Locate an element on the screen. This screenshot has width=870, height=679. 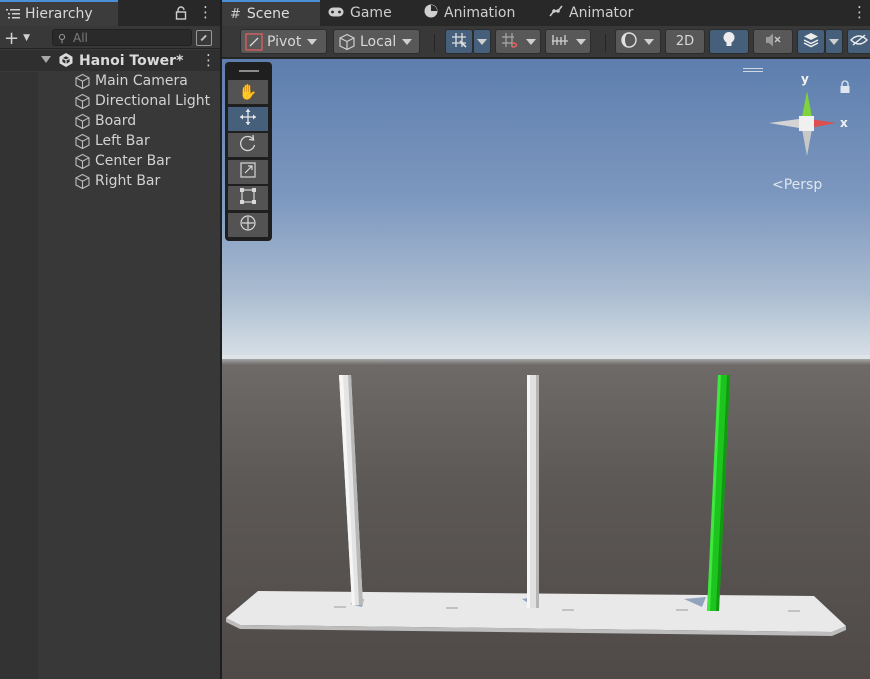
tab-game-label: Game is located at coordinates (371, 13).